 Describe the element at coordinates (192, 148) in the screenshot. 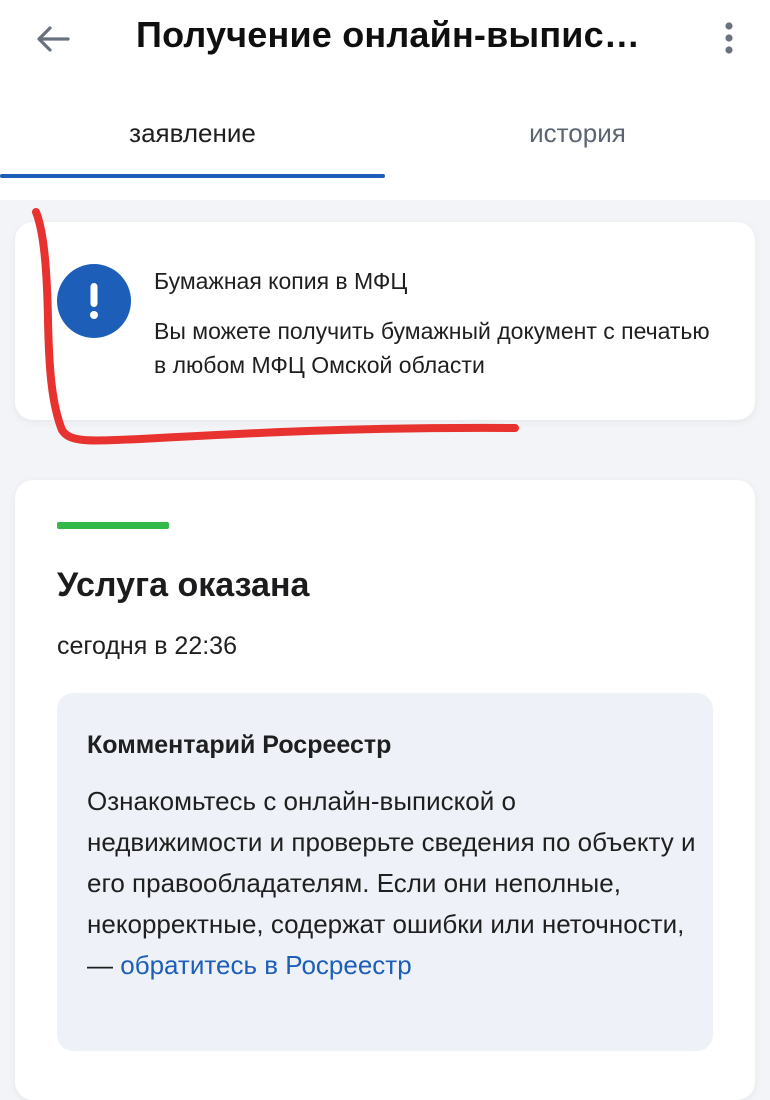

I see `tab-application: заявление` at that location.